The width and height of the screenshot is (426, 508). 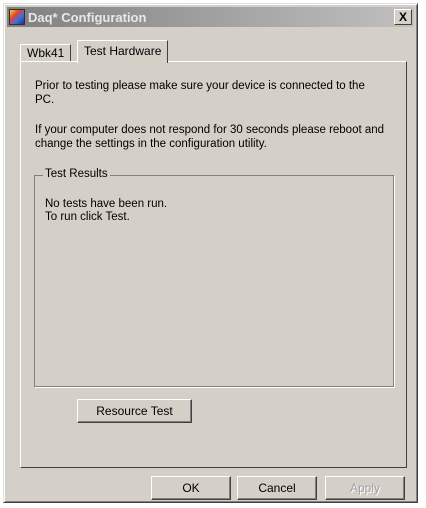 I want to click on resource-test-label: Resource Test, so click(x=134, y=411).